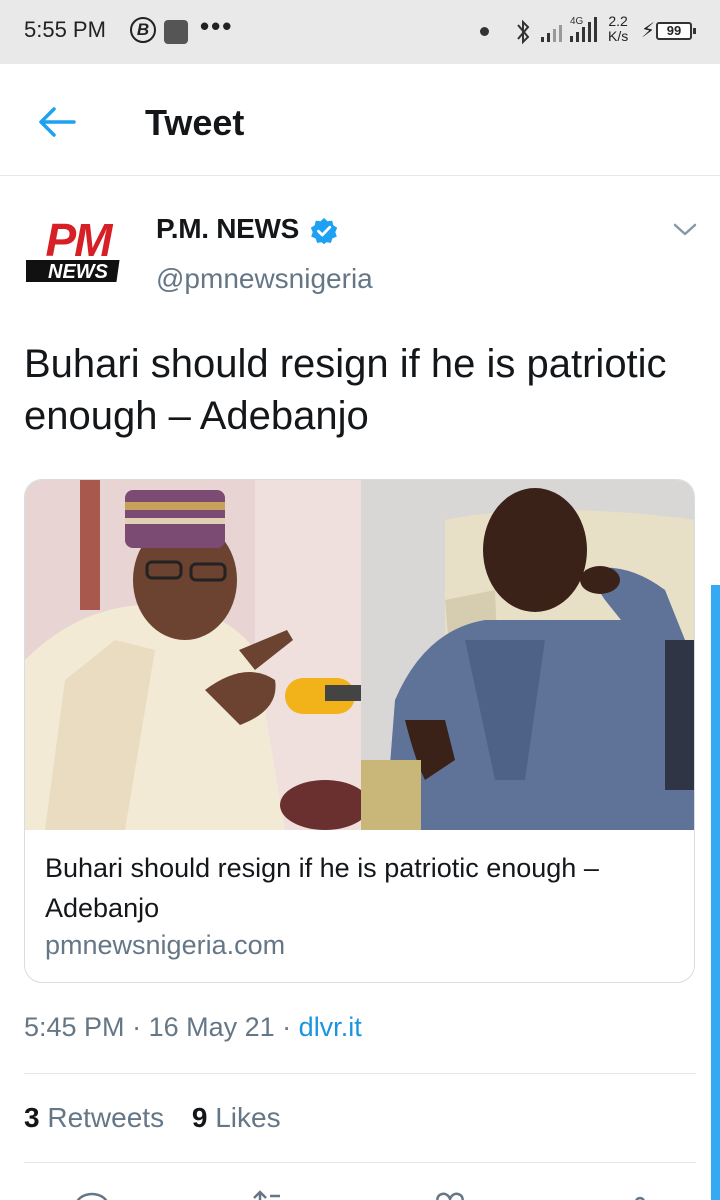 Image resolution: width=720 pixels, height=1200 pixels. Describe the element at coordinates (74, 1027) in the screenshot. I see `tweet-time: 5:45 PM` at that location.